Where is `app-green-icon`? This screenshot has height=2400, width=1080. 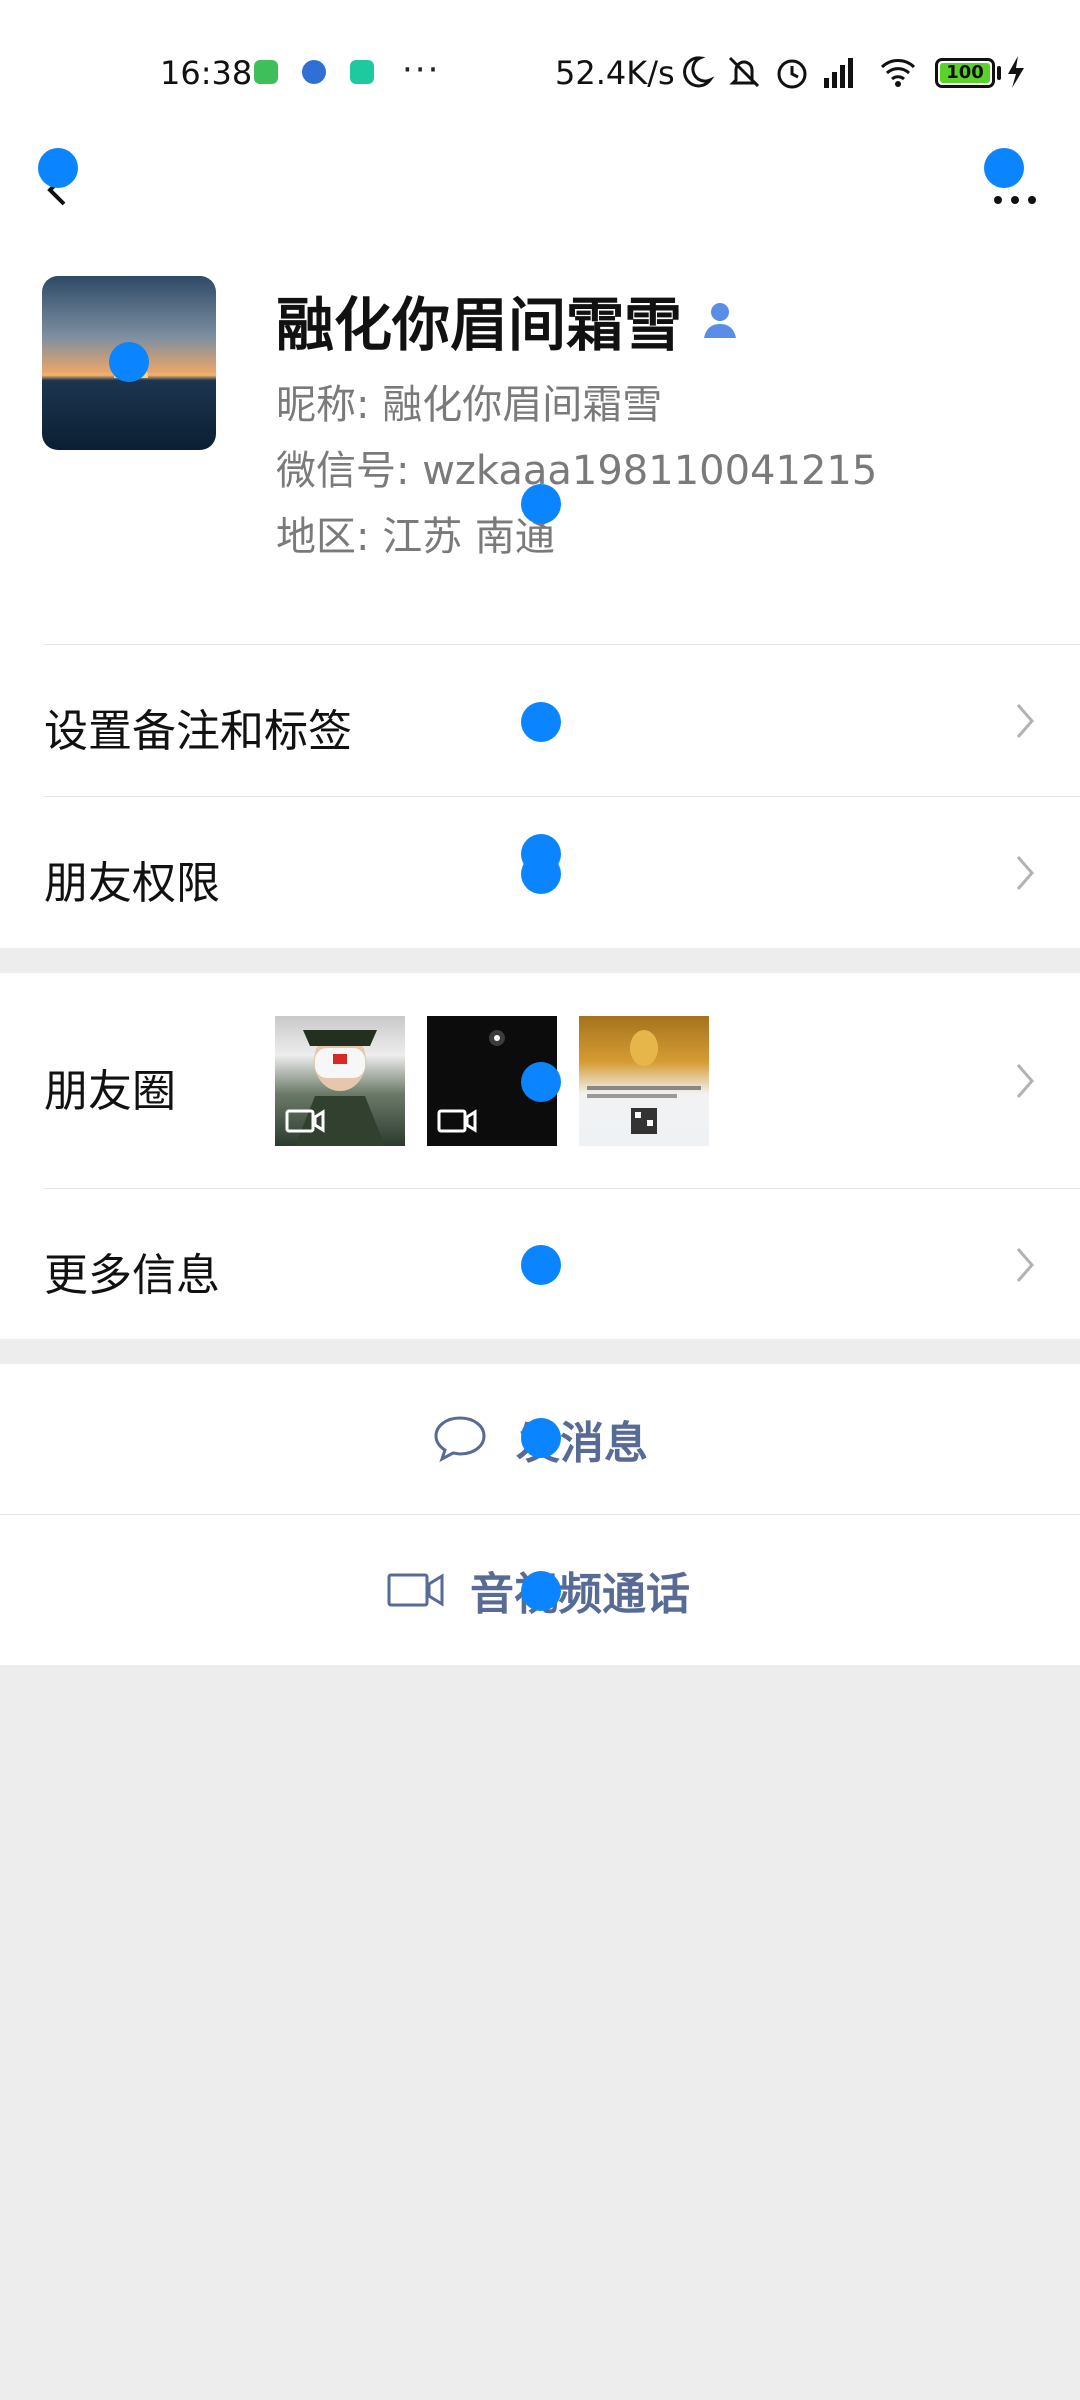
app-green-icon is located at coordinates (266, 72).